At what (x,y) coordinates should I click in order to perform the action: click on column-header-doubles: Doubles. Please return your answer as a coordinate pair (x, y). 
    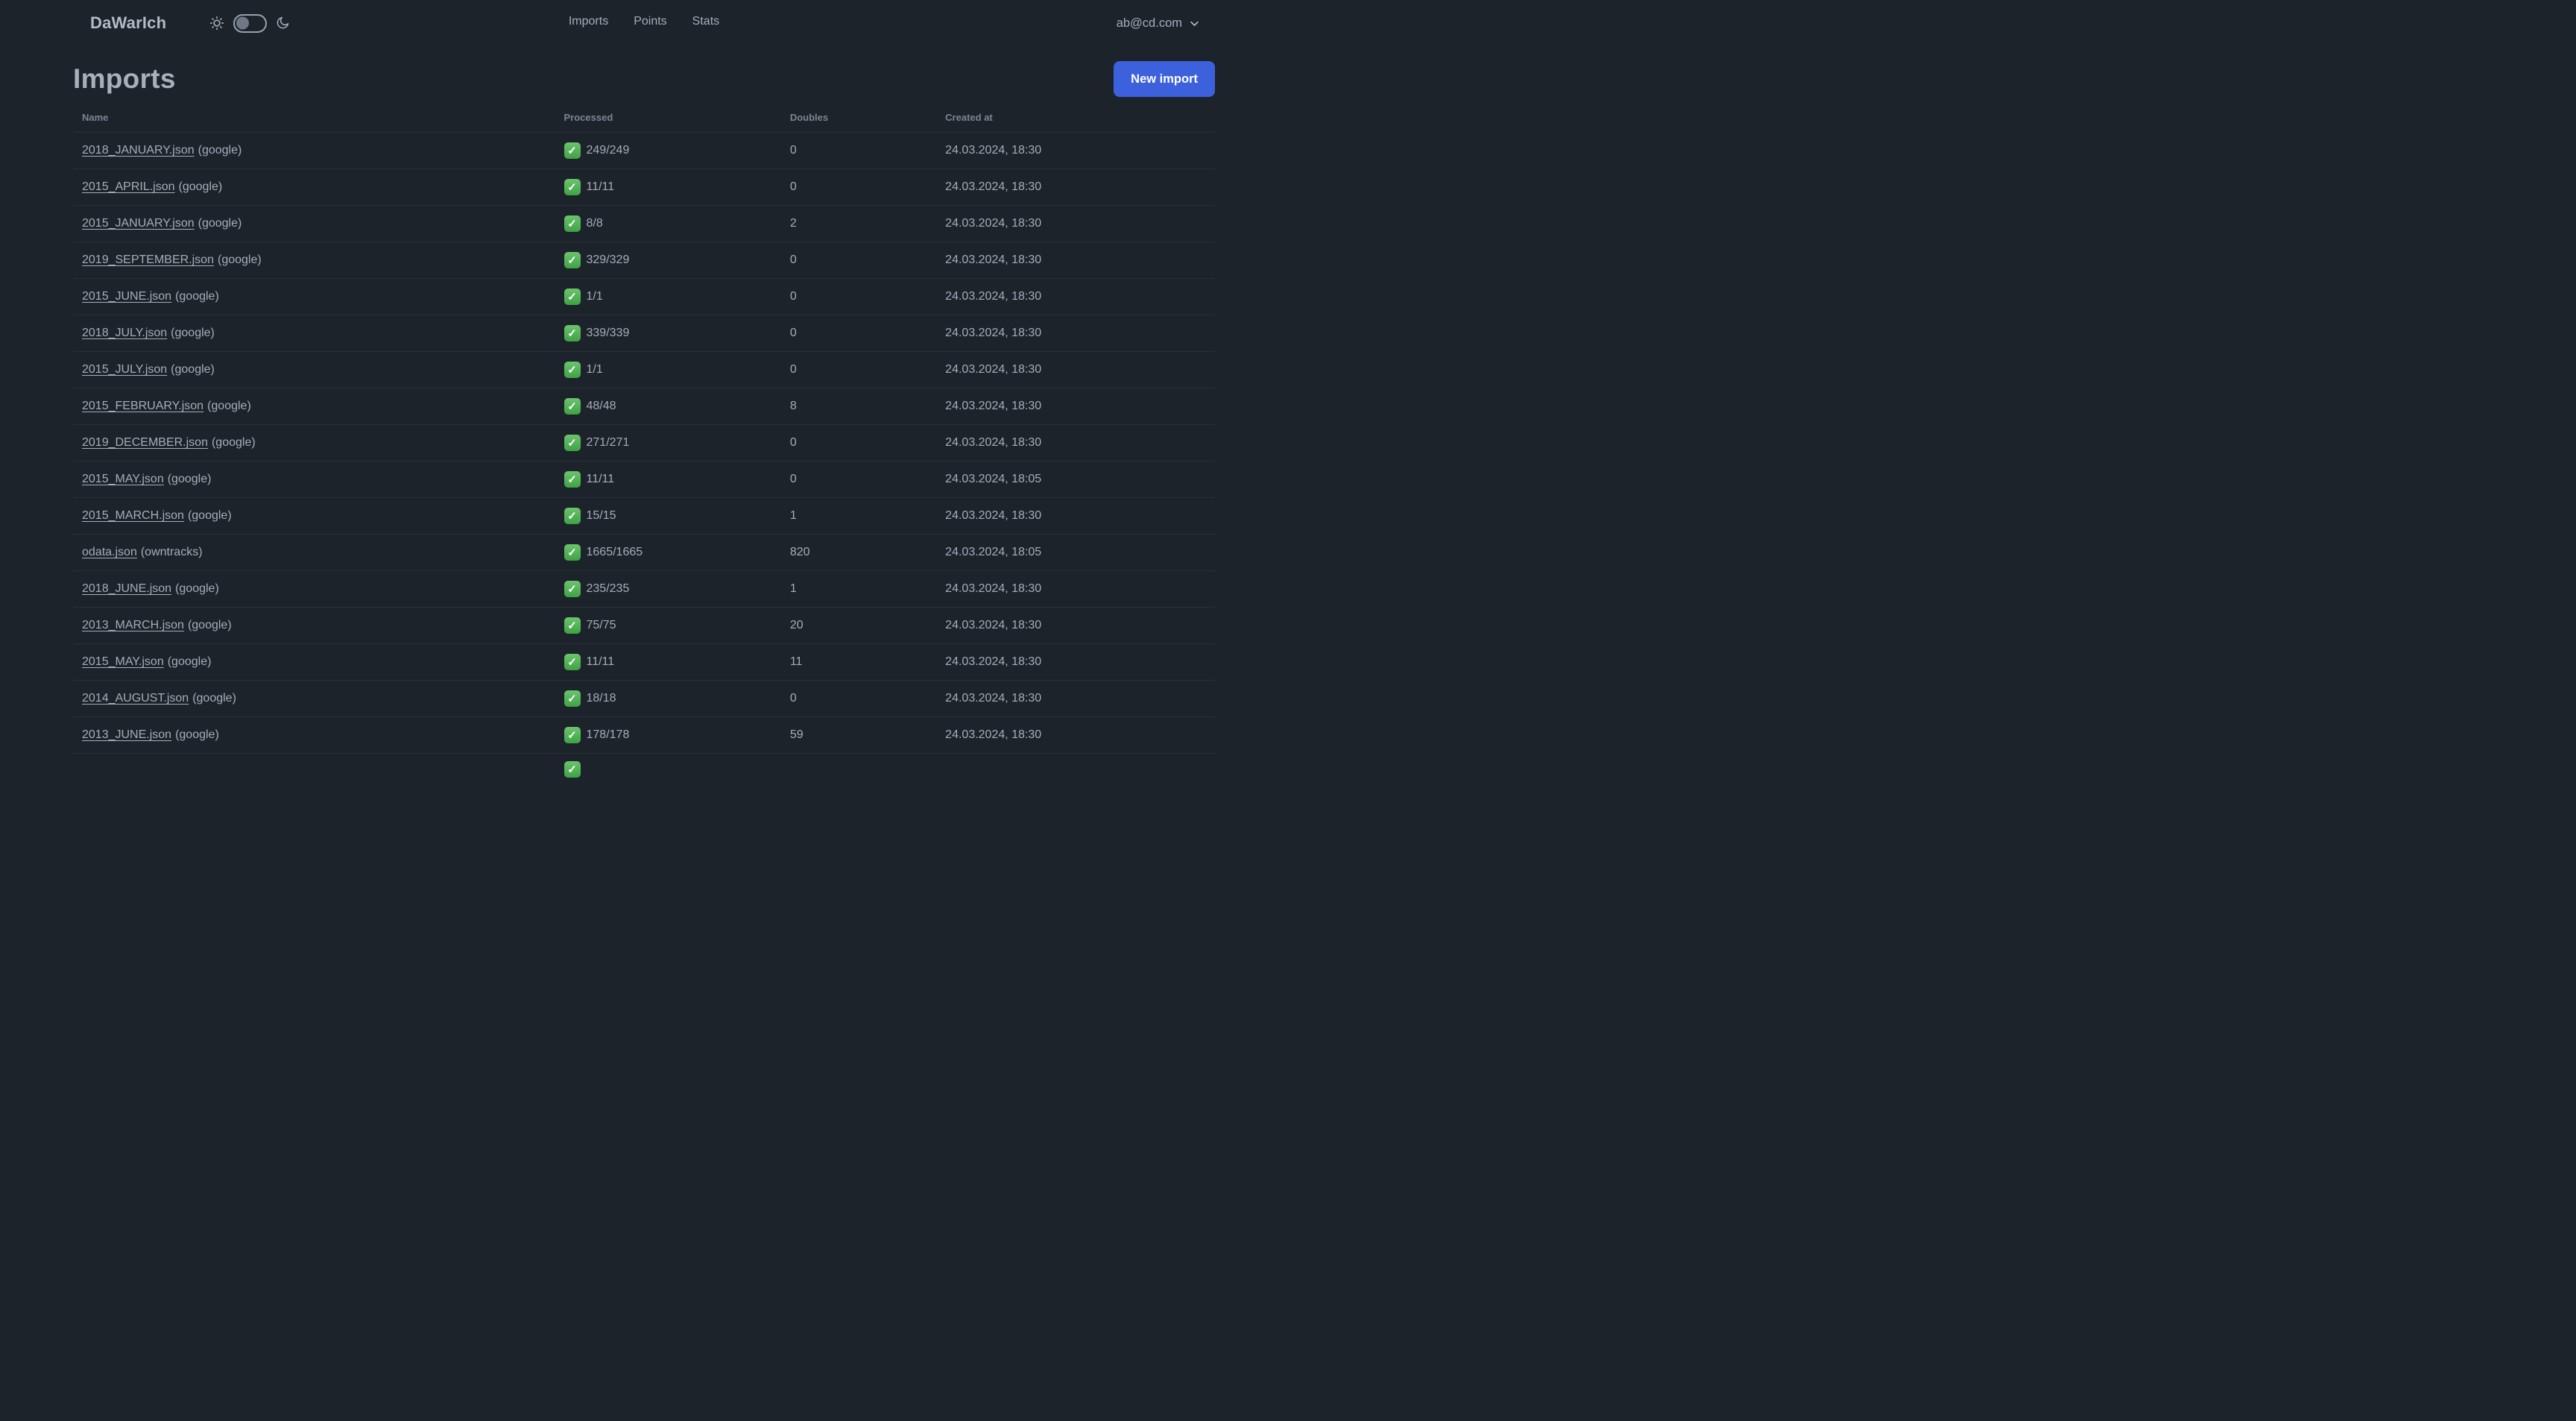
    Looking at the image, I should click on (859, 120).